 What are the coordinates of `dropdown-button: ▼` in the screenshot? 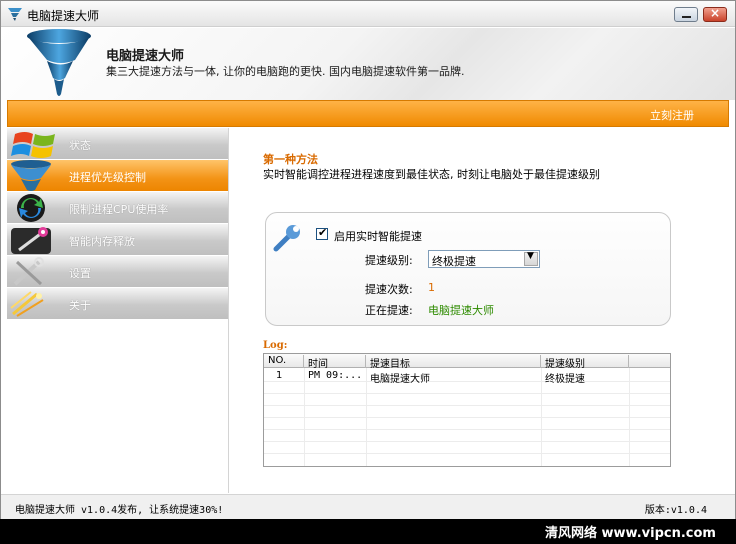 It's located at (531, 258).